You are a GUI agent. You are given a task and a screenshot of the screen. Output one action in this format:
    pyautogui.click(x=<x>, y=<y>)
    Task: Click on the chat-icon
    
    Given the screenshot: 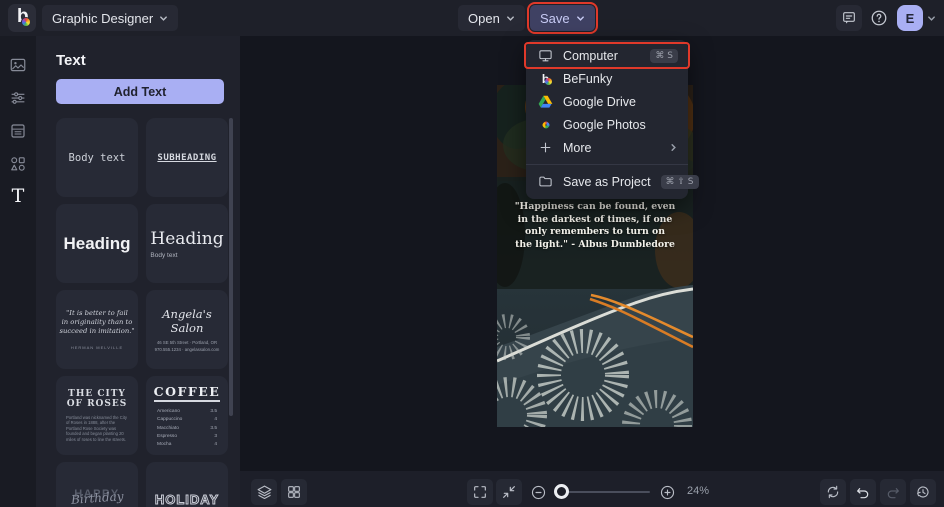 What is the action you would take?
    pyautogui.click(x=849, y=18)
    